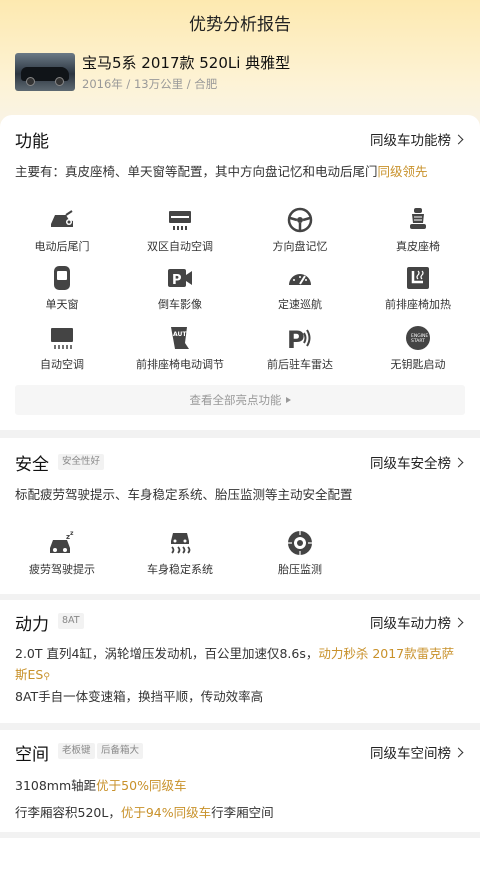 This screenshot has height=881, width=480. I want to click on feature-item: 定速巡航, so click(300, 288).